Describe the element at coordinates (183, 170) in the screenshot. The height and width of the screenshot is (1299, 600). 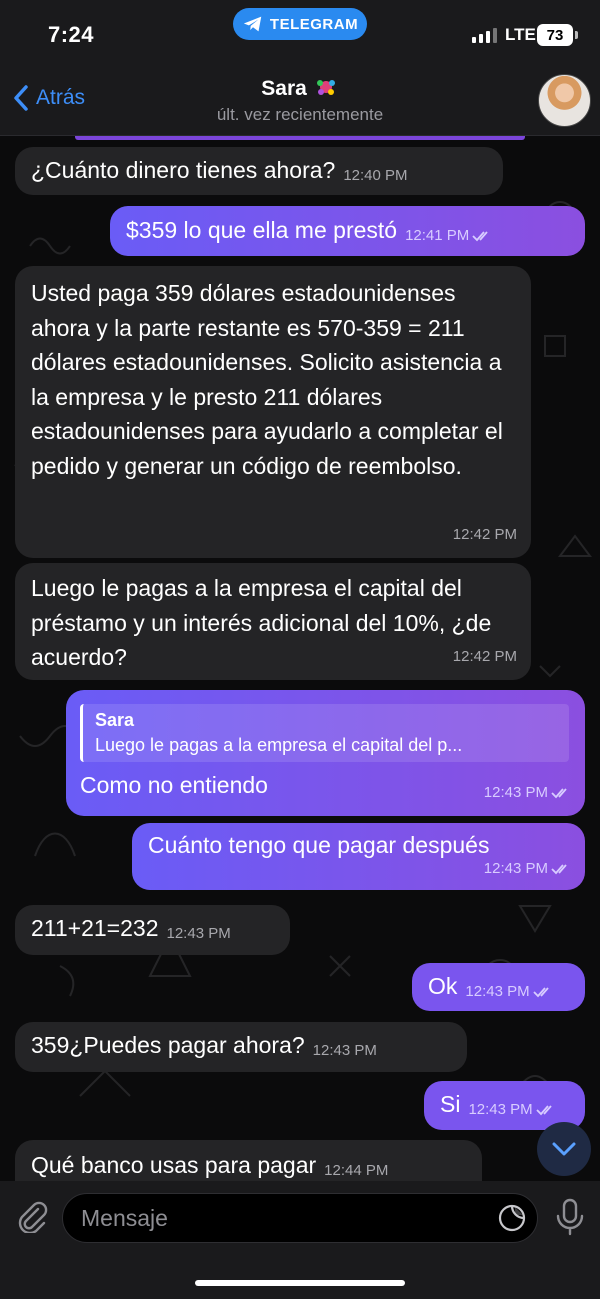
I see `message-text: ¿Cuánto dinero tienes ahora?` at that location.